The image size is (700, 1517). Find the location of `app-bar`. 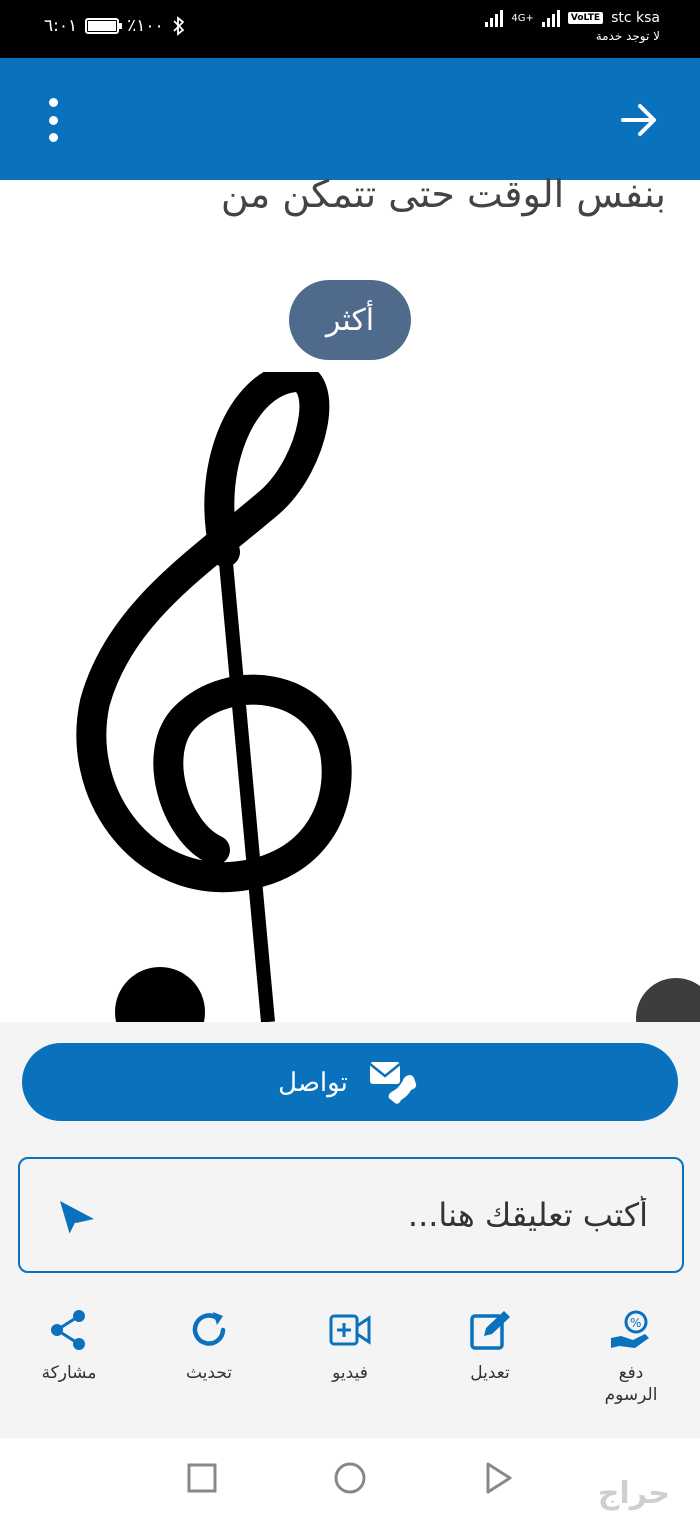

app-bar is located at coordinates (350, 119).